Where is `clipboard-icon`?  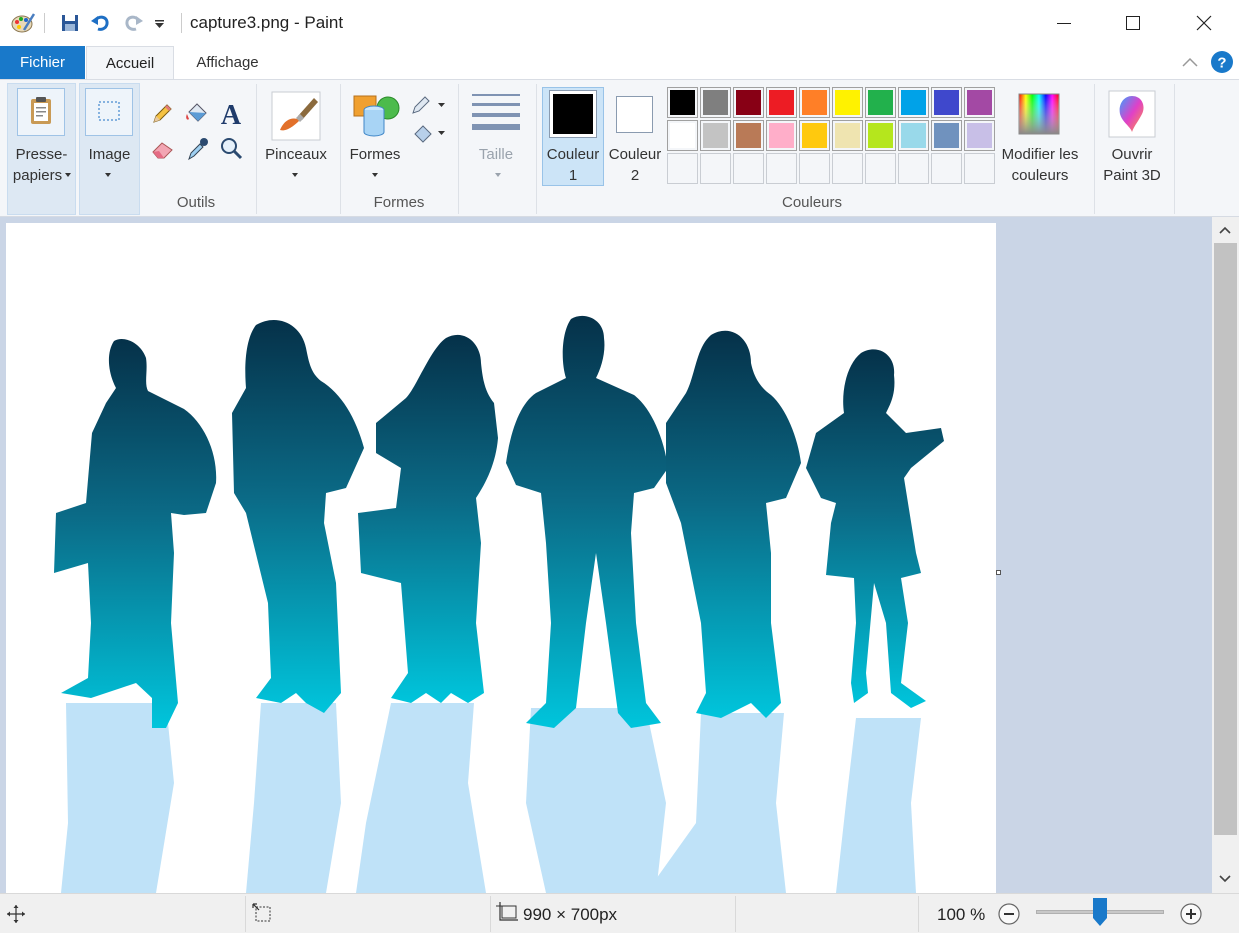 clipboard-icon is located at coordinates (41, 110).